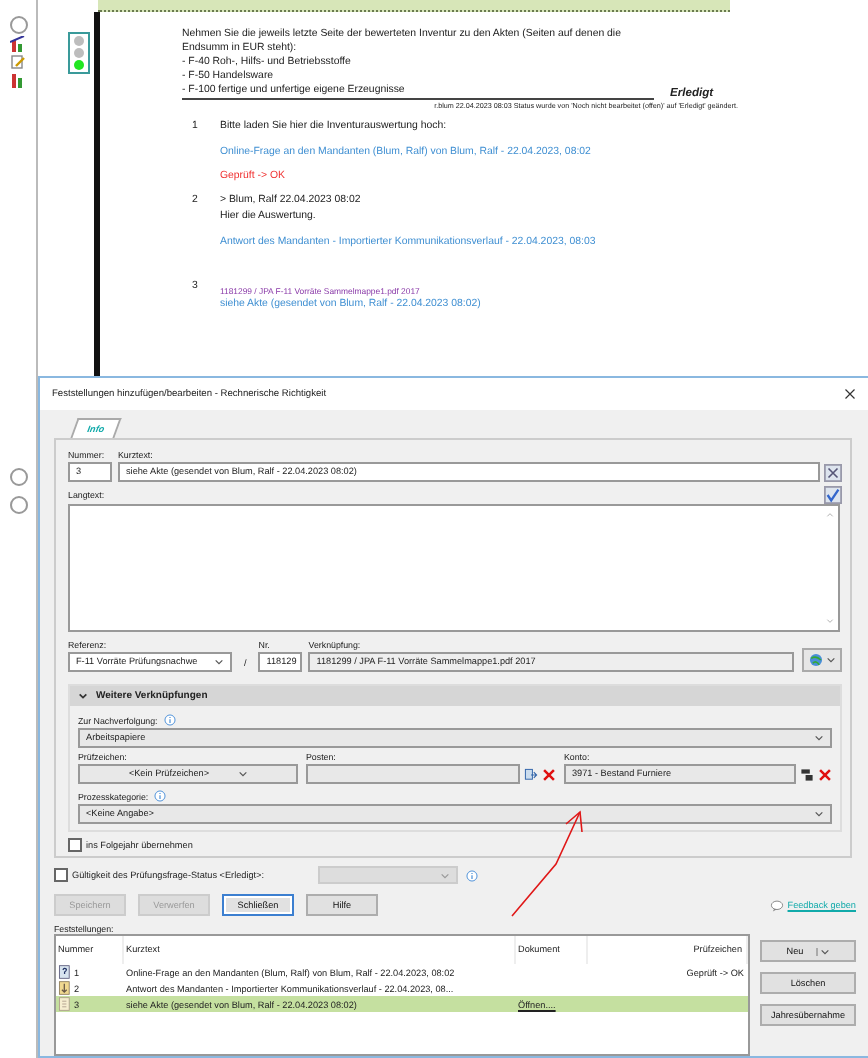 The height and width of the screenshot is (1058, 868). Describe the element at coordinates (65, 988) in the screenshot. I see `reply-document-icon` at that location.